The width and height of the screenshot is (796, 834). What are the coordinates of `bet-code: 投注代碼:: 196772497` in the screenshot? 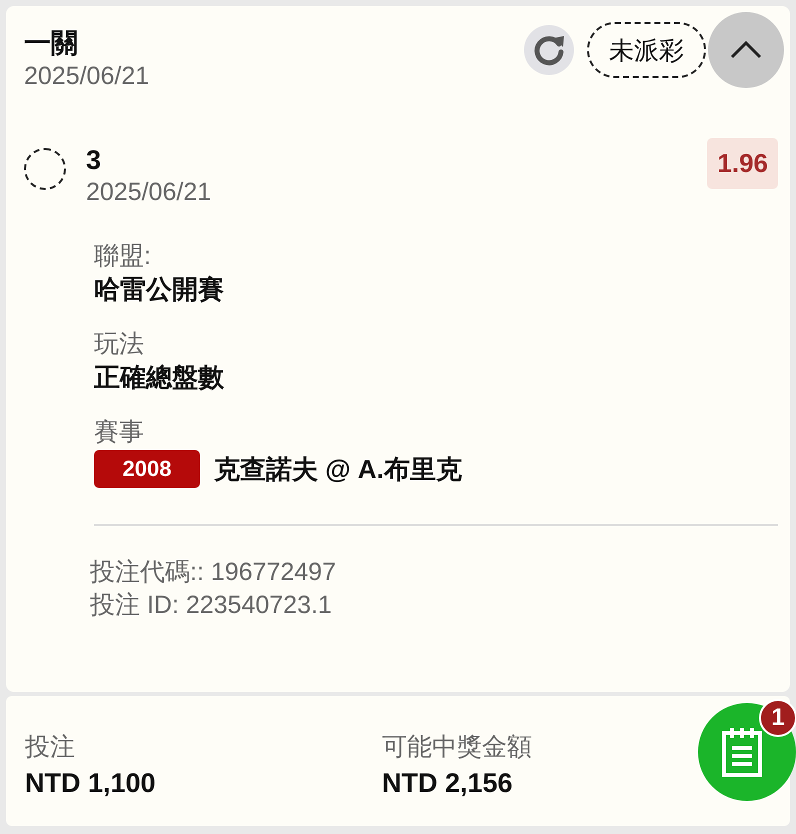 It's located at (213, 572).